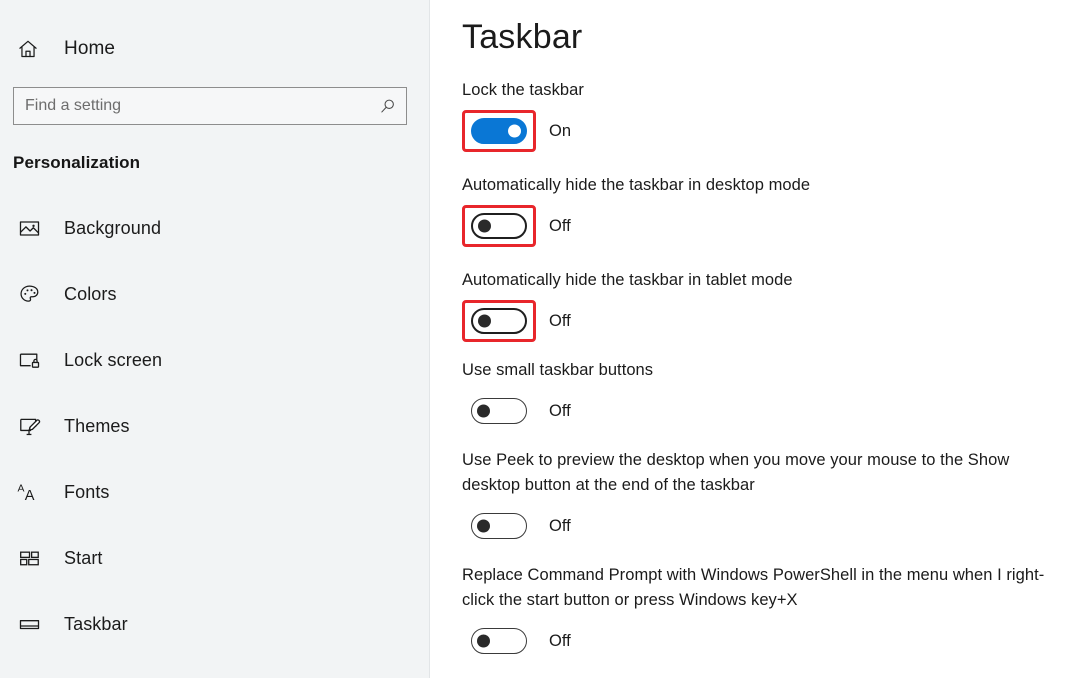  What do you see at coordinates (77, 162) in the screenshot?
I see `category-title: Personalization` at bounding box center [77, 162].